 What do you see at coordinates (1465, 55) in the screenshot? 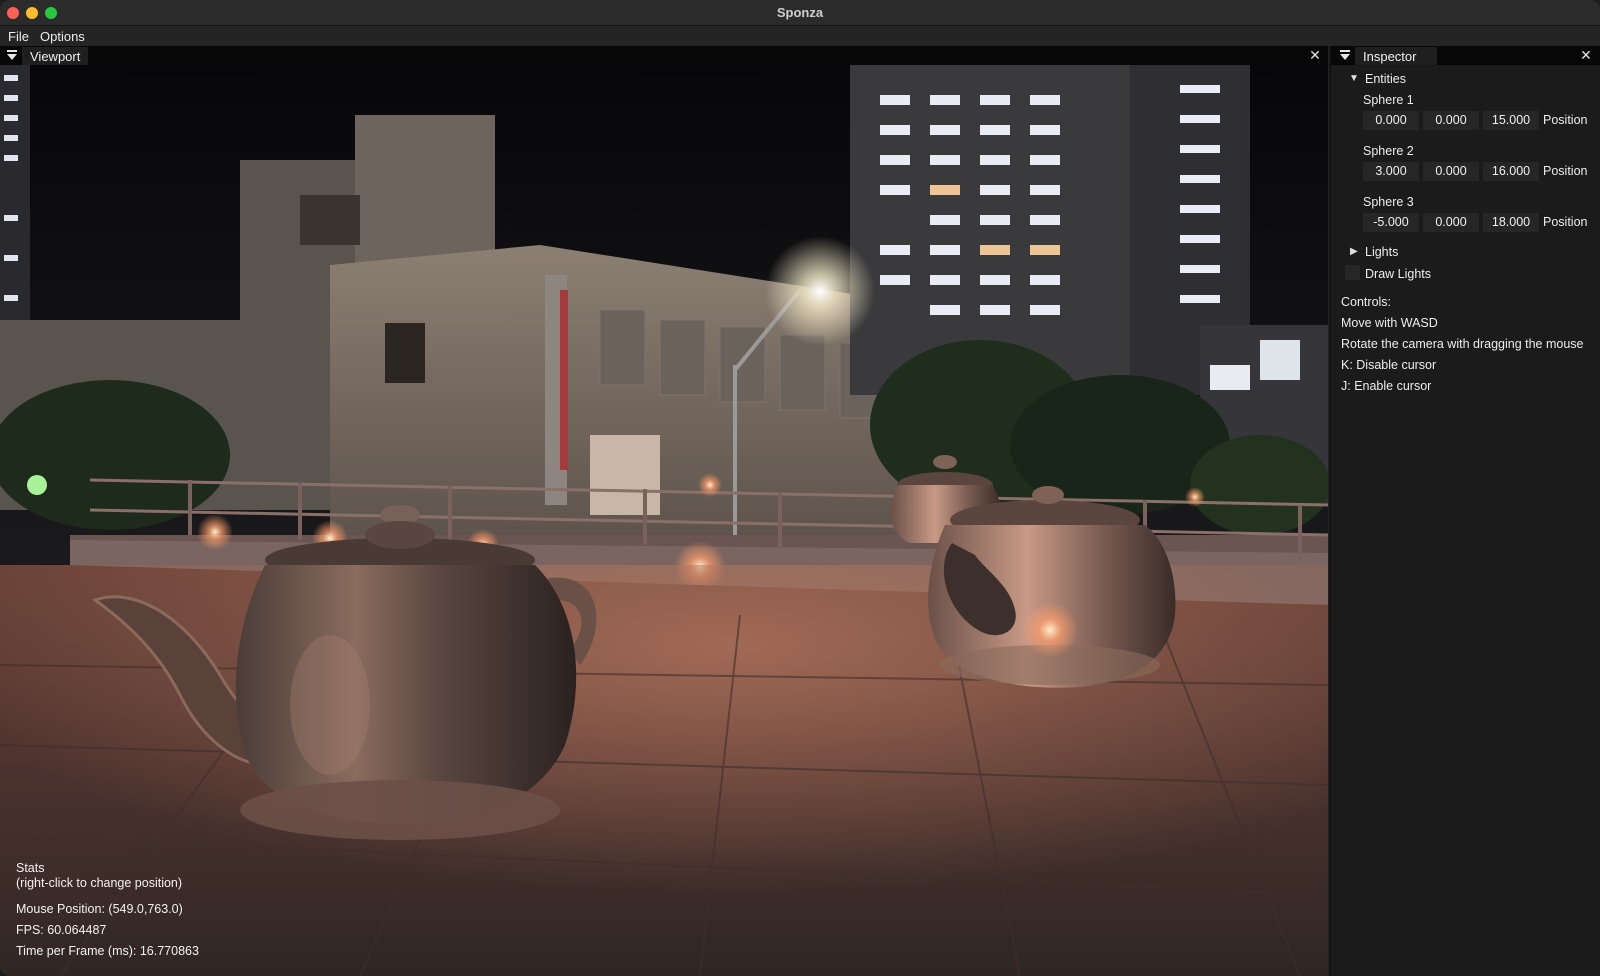
I see `inspector-tab-bar: Inspector ✕` at bounding box center [1465, 55].